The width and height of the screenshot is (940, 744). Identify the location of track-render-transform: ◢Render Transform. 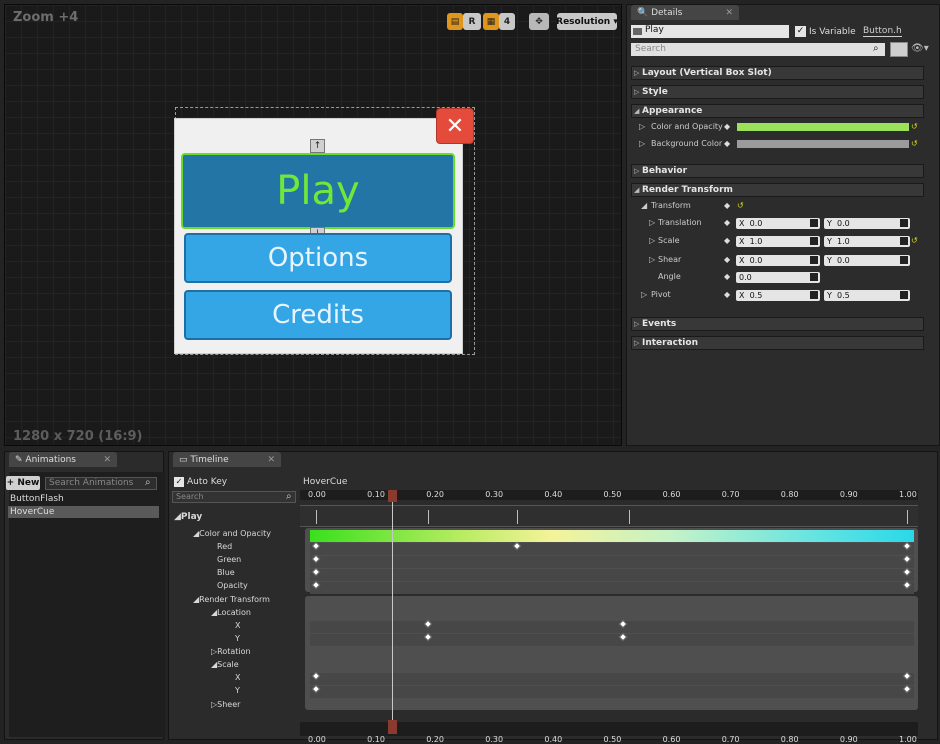
(231, 599).